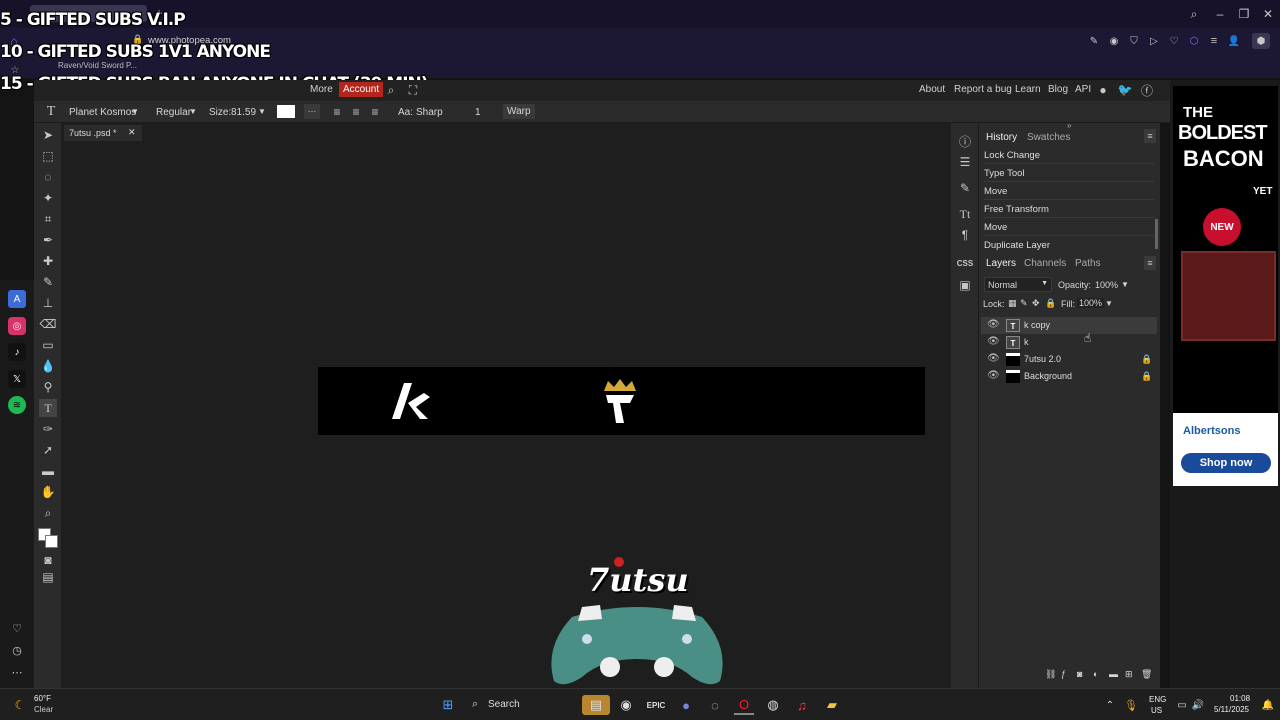 Image resolution: width=1280 pixels, height=720 pixels. I want to click on history-item: Free Transform, so click(1069, 209).